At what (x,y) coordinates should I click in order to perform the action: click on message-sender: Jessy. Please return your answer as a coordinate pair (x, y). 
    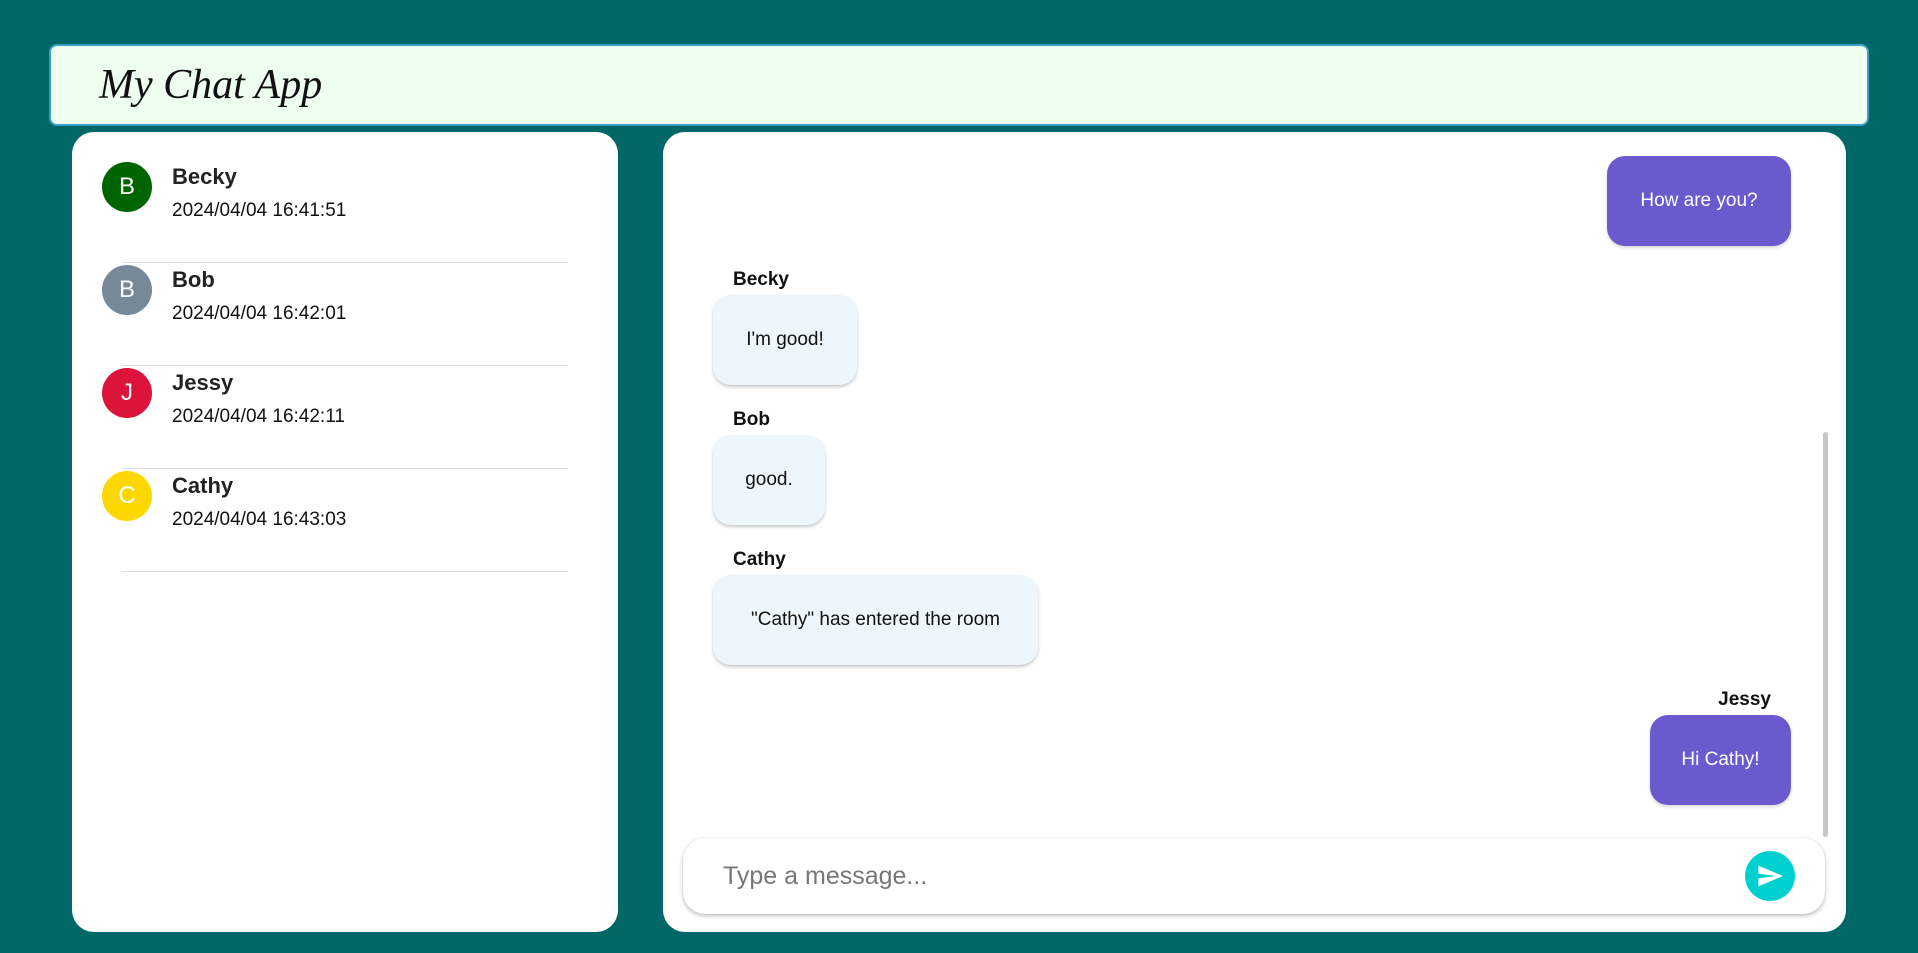
    Looking at the image, I should click on (1744, 699).